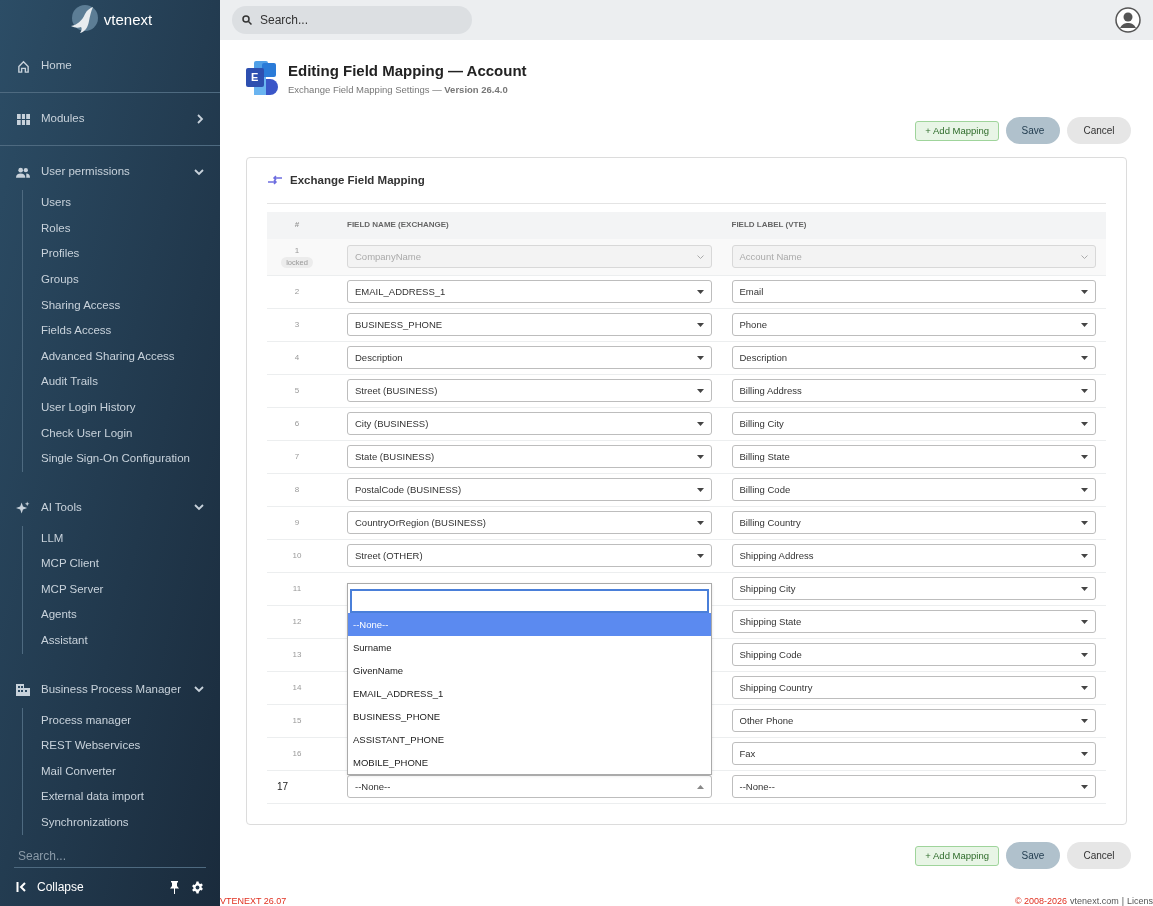 This screenshot has height=906, width=1153. What do you see at coordinates (529, 601) in the screenshot?
I see `dropdown-search-field` at bounding box center [529, 601].